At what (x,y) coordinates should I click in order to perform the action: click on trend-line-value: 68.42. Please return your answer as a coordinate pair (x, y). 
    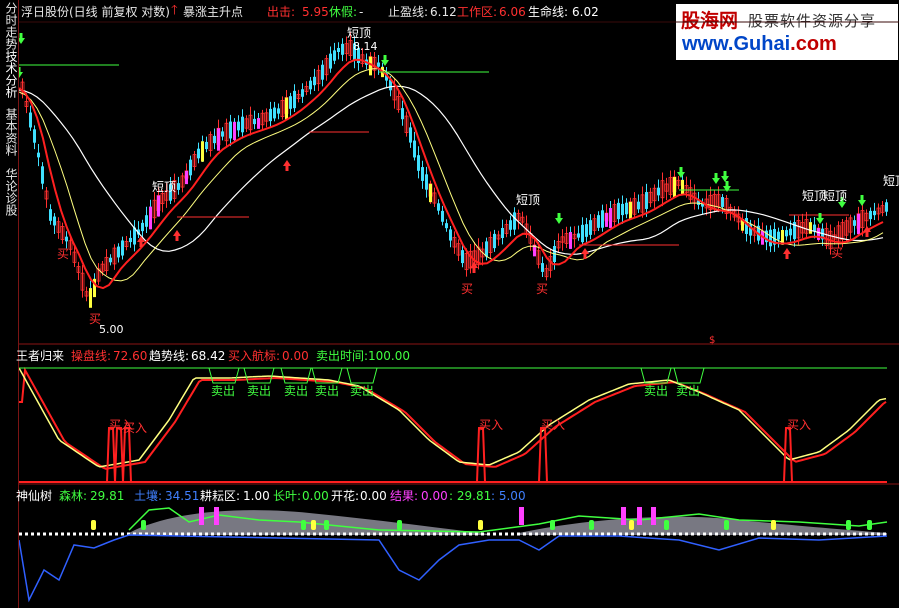
    Looking at the image, I should click on (208, 356).